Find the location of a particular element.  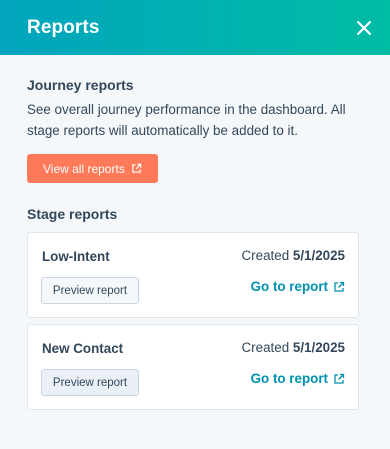

stage-reports-heading: Stage reports is located at coordinates (72, 214).